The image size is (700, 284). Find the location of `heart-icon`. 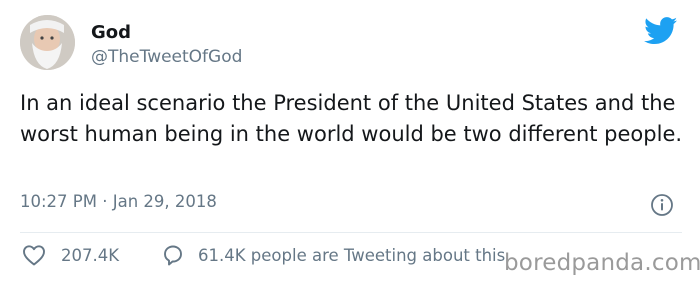

heart-icon is located at coordinates (34, 255).